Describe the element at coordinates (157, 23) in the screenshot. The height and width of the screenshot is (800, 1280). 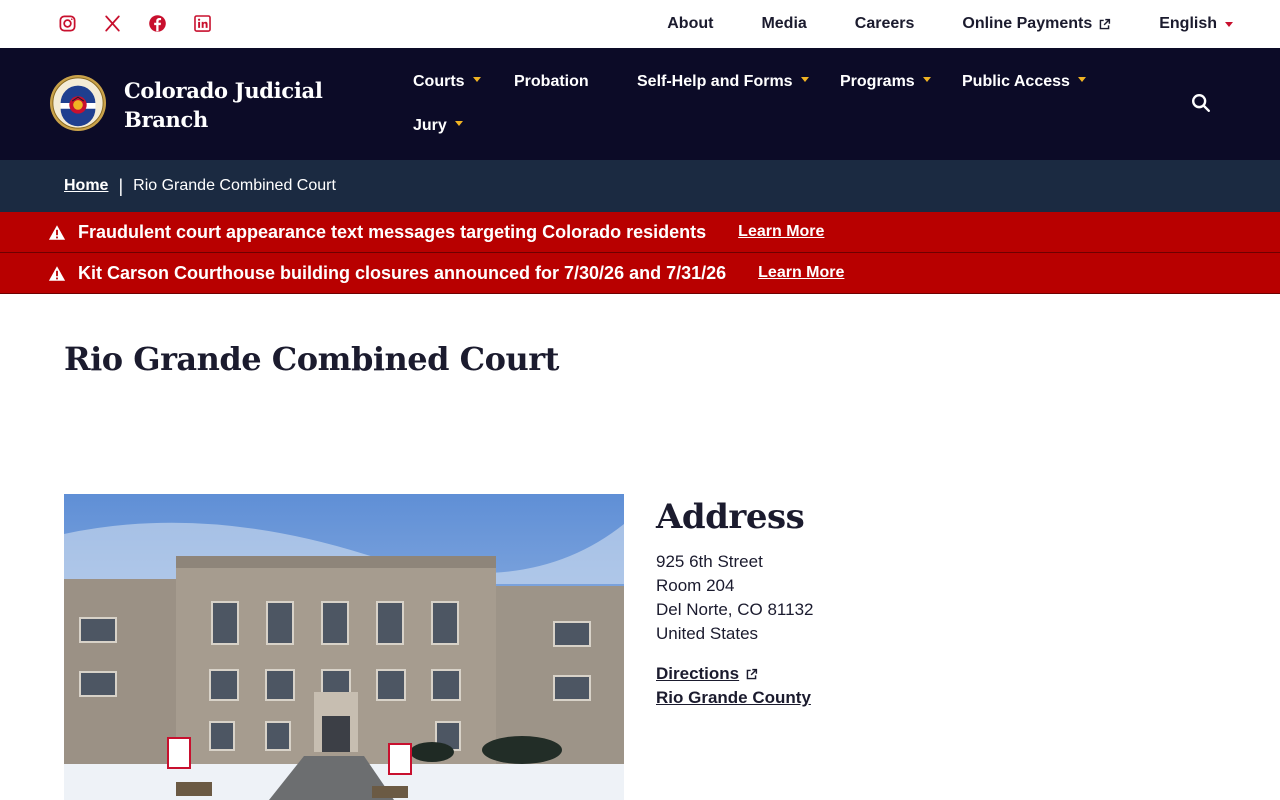
I see `facebook-icon` at that location.